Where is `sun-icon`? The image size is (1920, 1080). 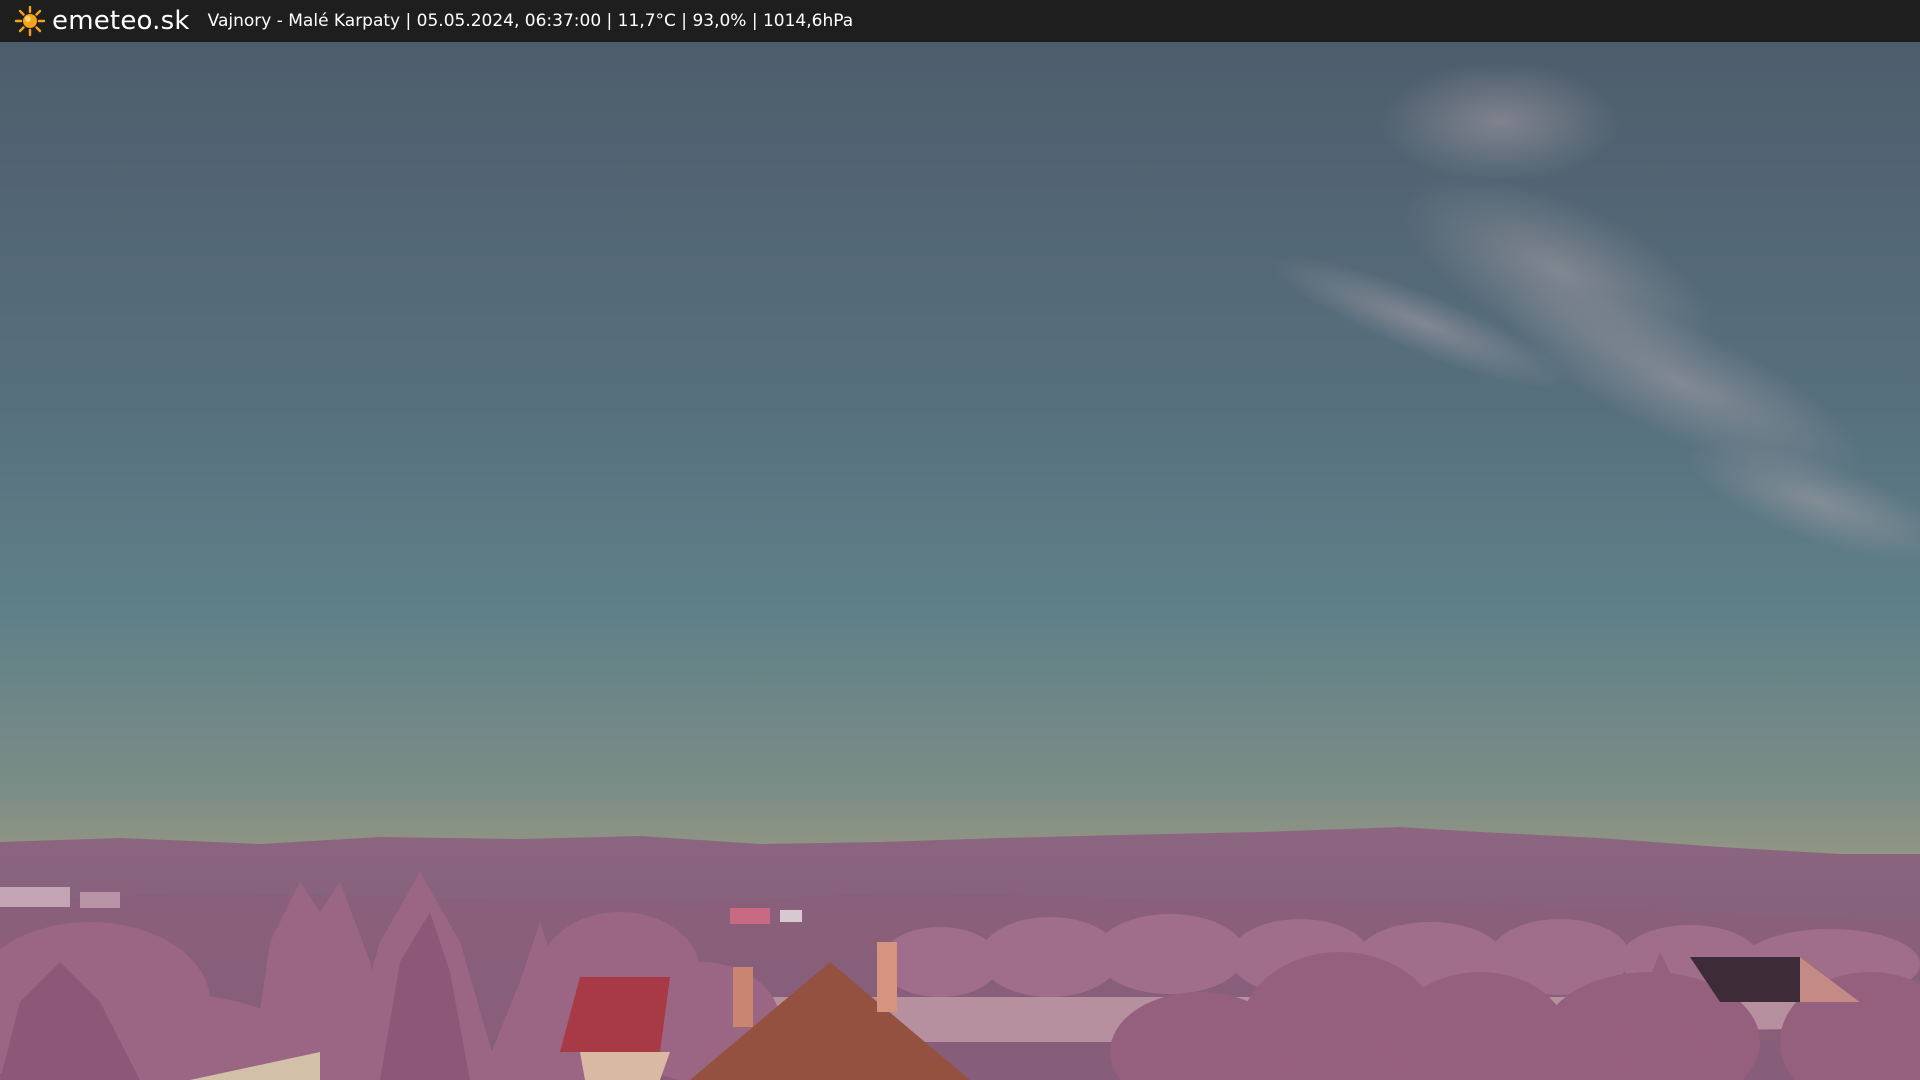
sun-icon is located at coordinates (30, 21).